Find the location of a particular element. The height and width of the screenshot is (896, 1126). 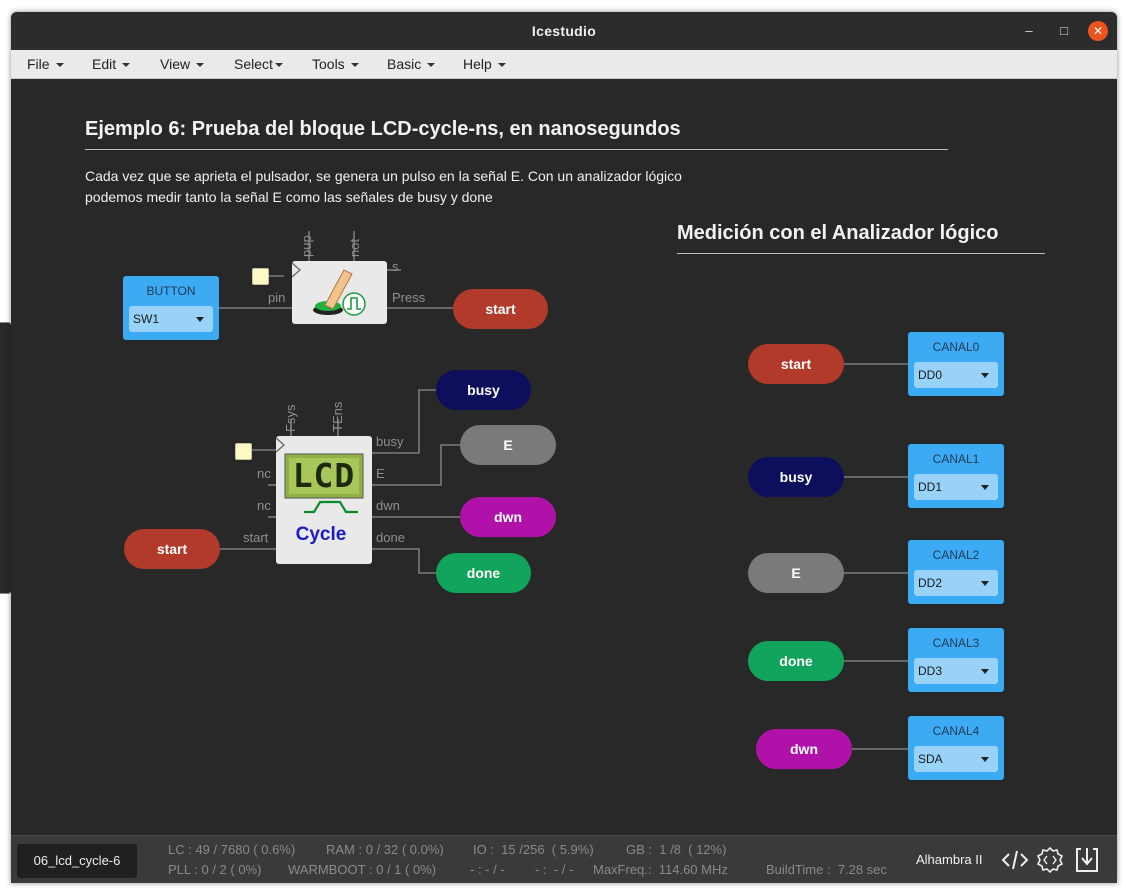

canal4-block: CANAL4 SDA is located at coordinates (956, 748).